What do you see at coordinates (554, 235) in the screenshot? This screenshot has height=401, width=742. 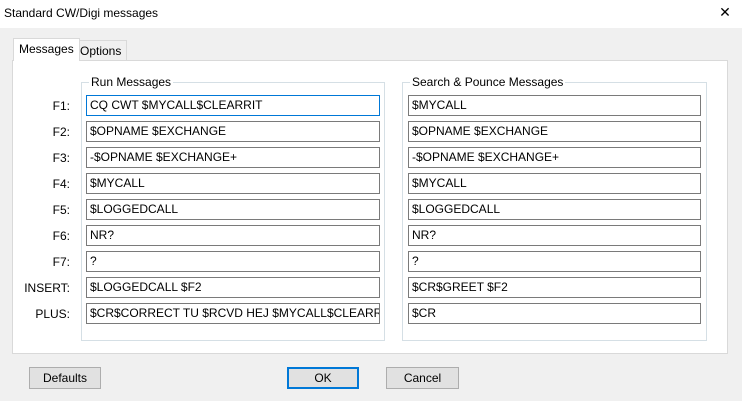 I see `sp-field-f6: NR?` at bounding box center [554, 235].